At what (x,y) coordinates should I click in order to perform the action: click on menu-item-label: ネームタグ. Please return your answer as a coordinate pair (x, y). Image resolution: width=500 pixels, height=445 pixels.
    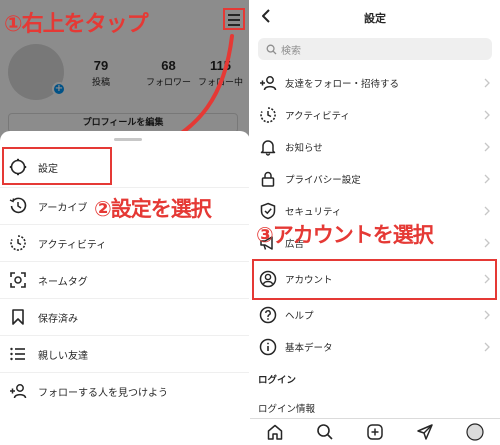
    Looking at the image, I should click on (63, 282).